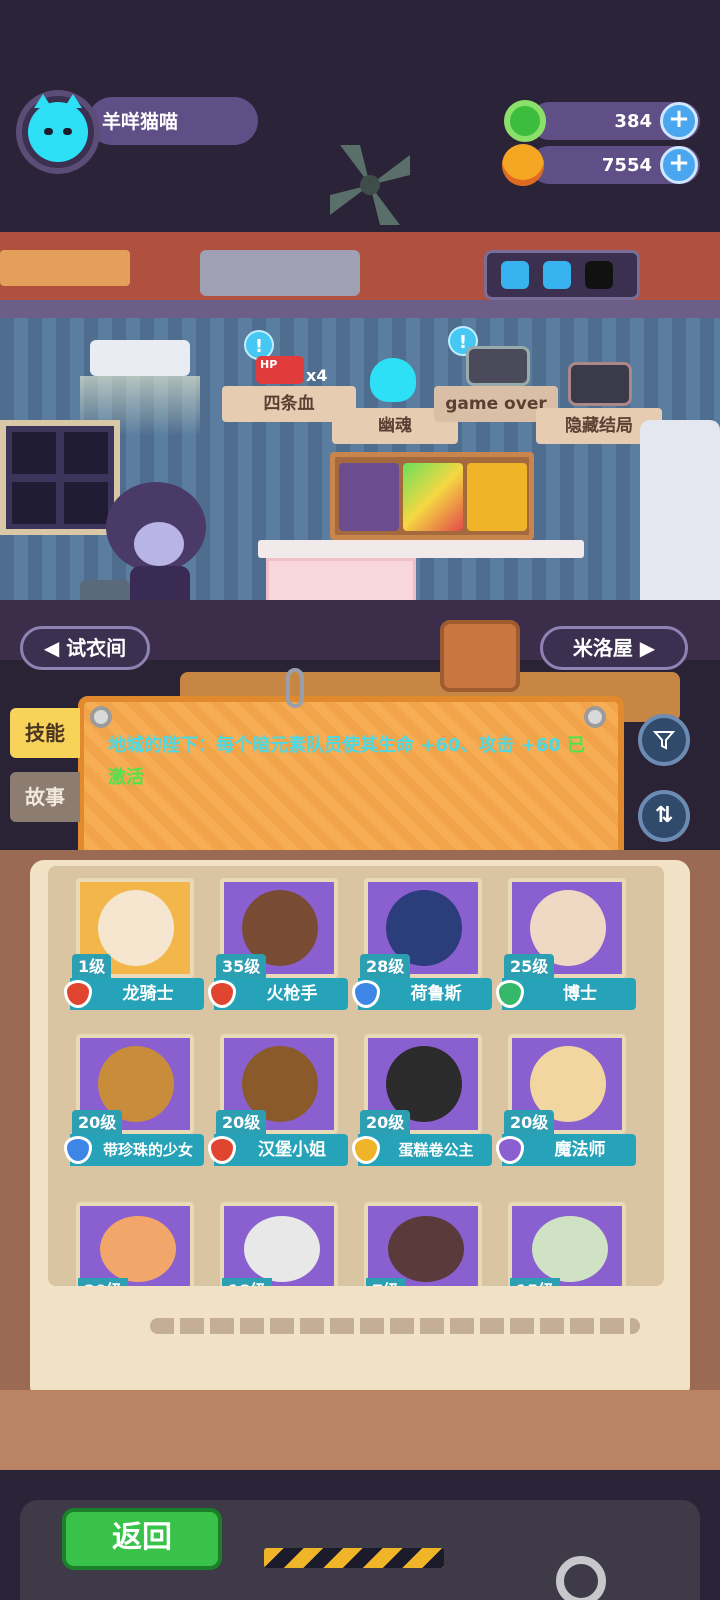 Image resolution: width=720 pixels, height=1600 pixels. What do you see at coordinates (295, 688) in the screenshot?
I see `paperclip-icon` at bounding box center [295, 688].